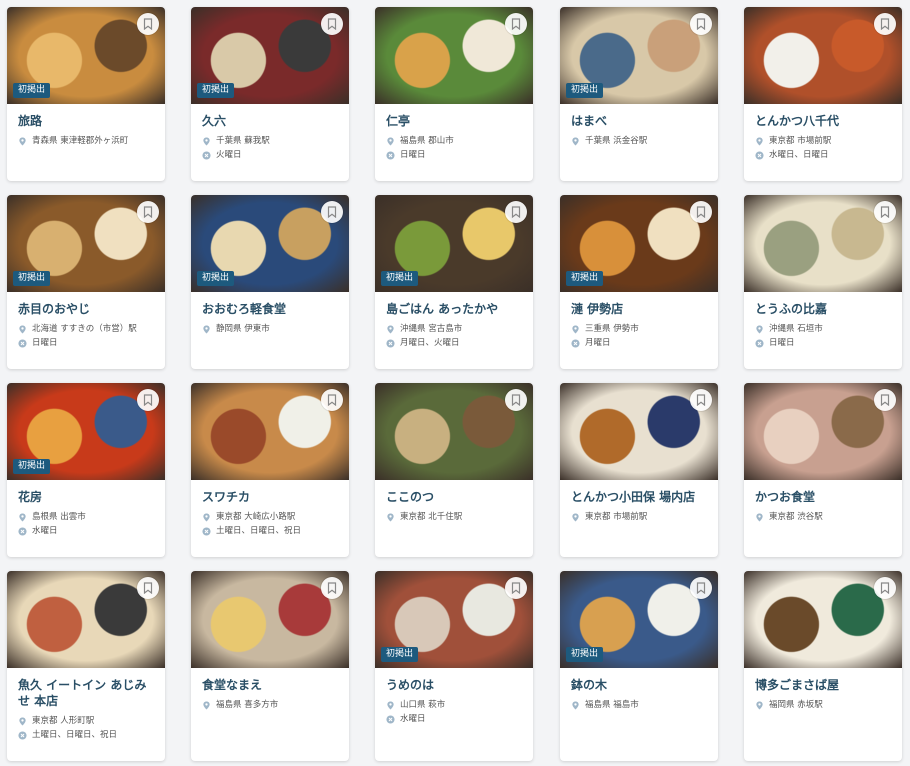 The height and width of the screenshot is (766, 910). Describe the element at coordinates (270, 685) in the screenshot. I see `restaurant-name: 食堂なまえ` at that location.